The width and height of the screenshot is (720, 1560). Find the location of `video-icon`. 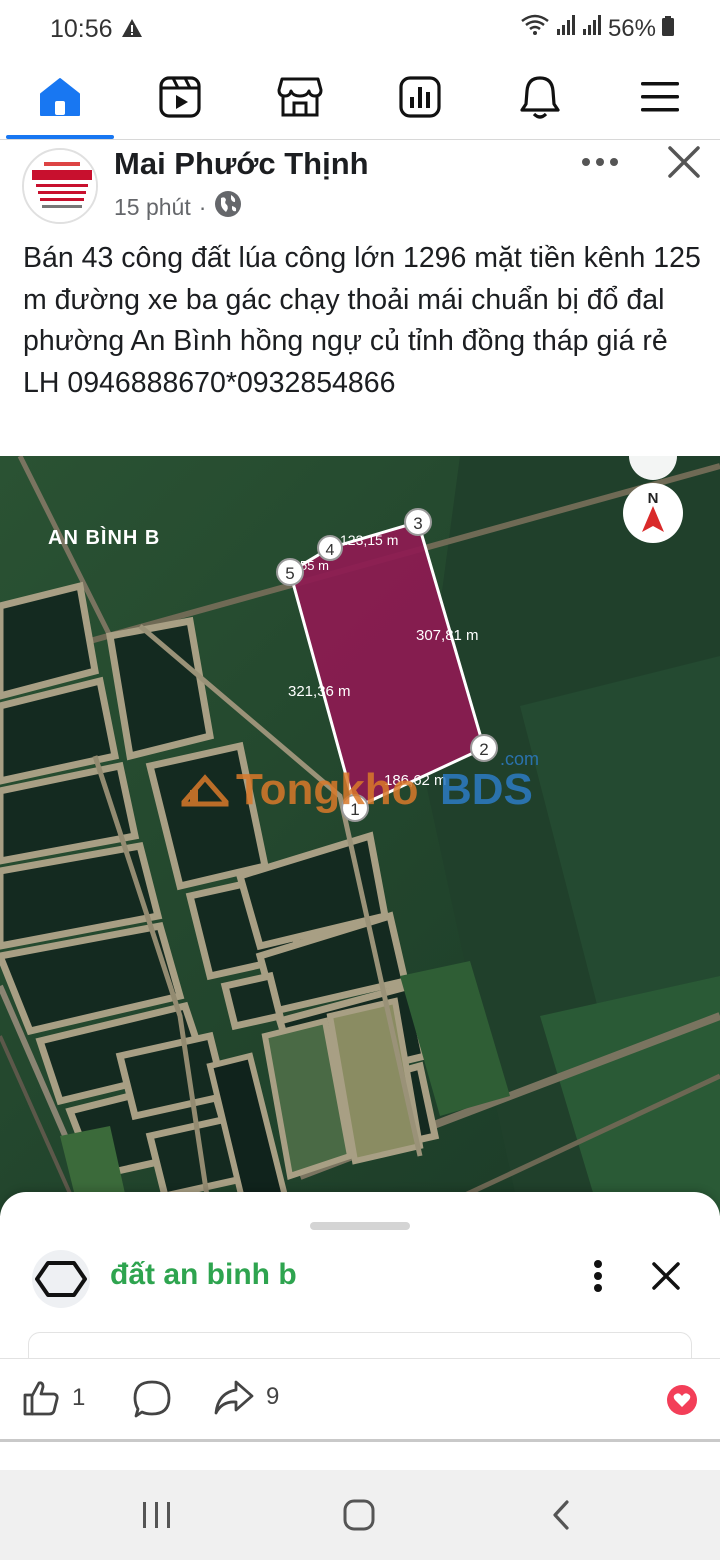

video-icon is located at coordinates (180, 97).